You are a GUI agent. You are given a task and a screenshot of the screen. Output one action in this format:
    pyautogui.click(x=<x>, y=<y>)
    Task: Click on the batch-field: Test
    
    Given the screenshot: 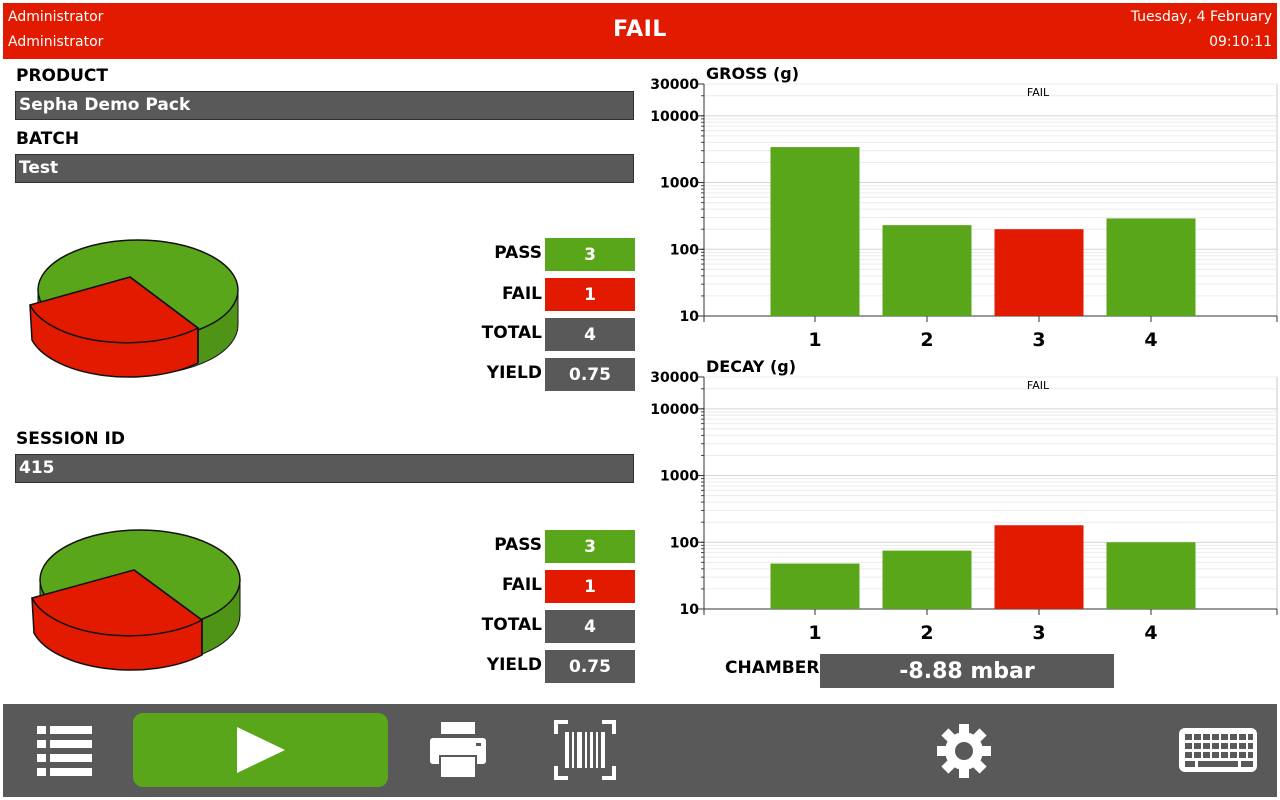 What is the action you would take?
    pyautogui.click(x=324, y=168)
    